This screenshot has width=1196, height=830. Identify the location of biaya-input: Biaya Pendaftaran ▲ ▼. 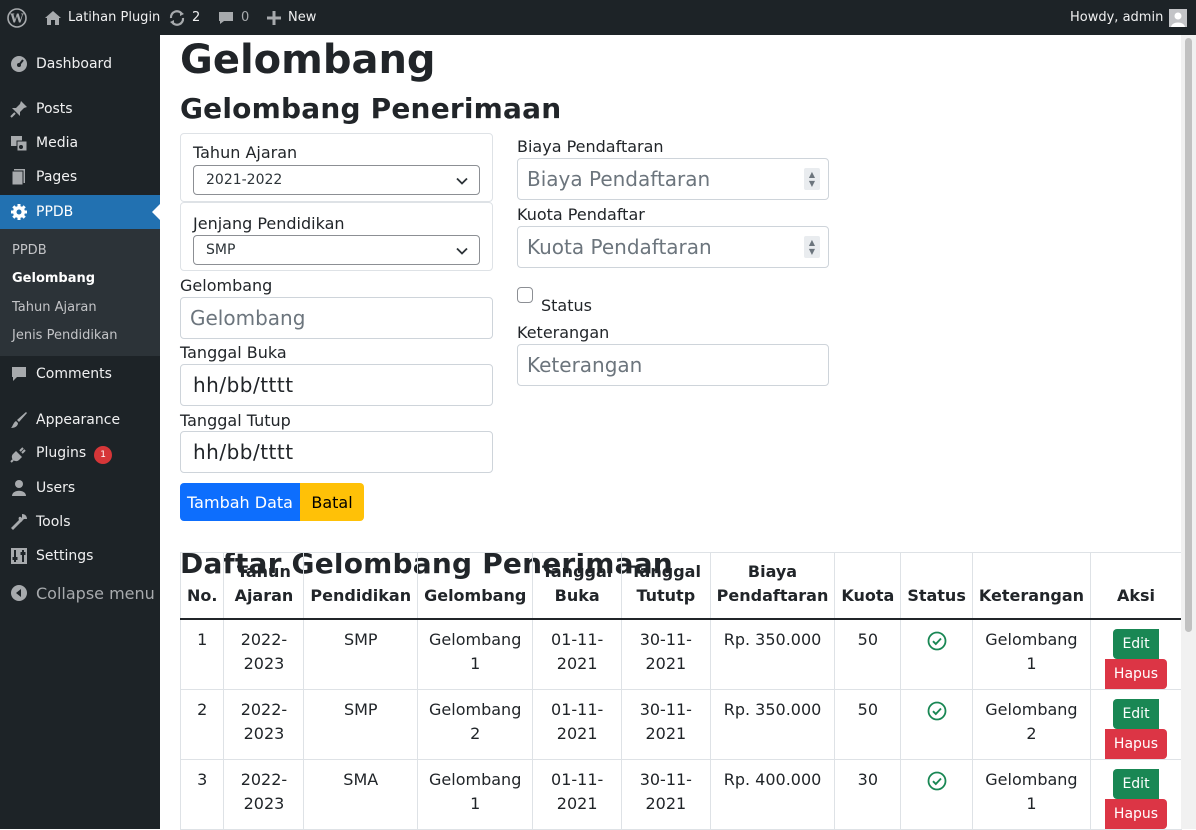
(673, 179).